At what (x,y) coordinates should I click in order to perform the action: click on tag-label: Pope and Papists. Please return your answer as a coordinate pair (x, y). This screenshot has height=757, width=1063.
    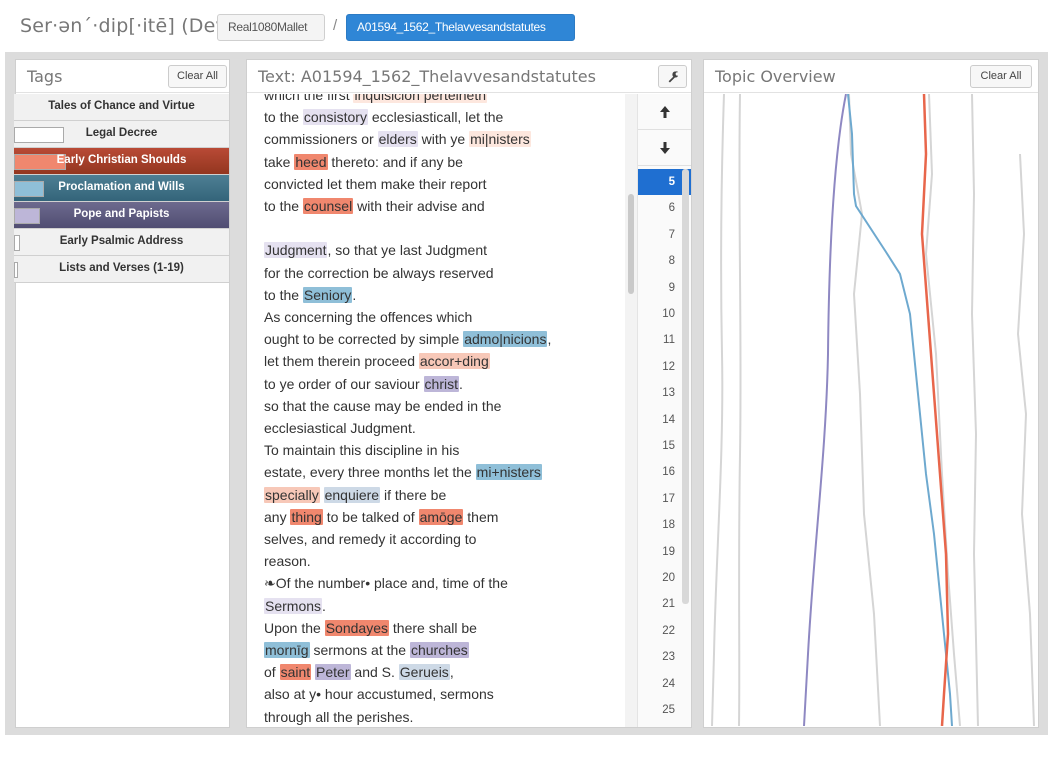
    Looking at the image, I should click on (121, 214).